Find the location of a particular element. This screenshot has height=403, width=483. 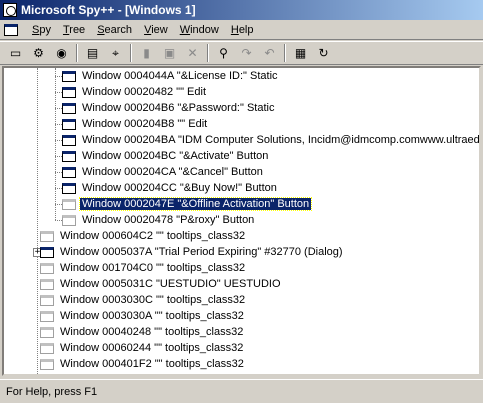

status-bar: For Help, press F1 is located at coordinates (241, 391).